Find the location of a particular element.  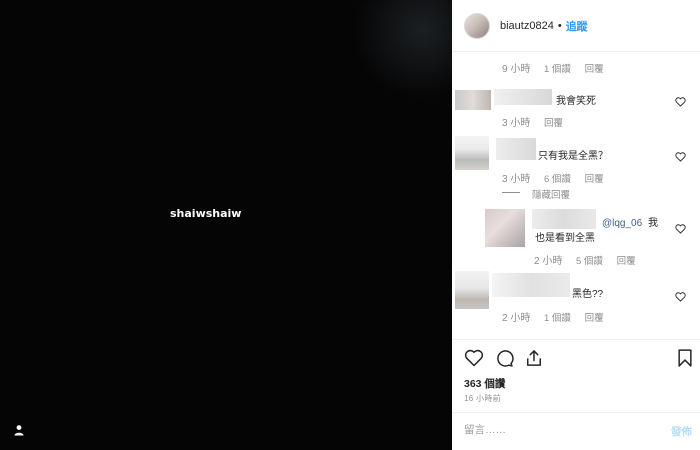

header-username: biautz0824 is located at coordinates (527, 26).